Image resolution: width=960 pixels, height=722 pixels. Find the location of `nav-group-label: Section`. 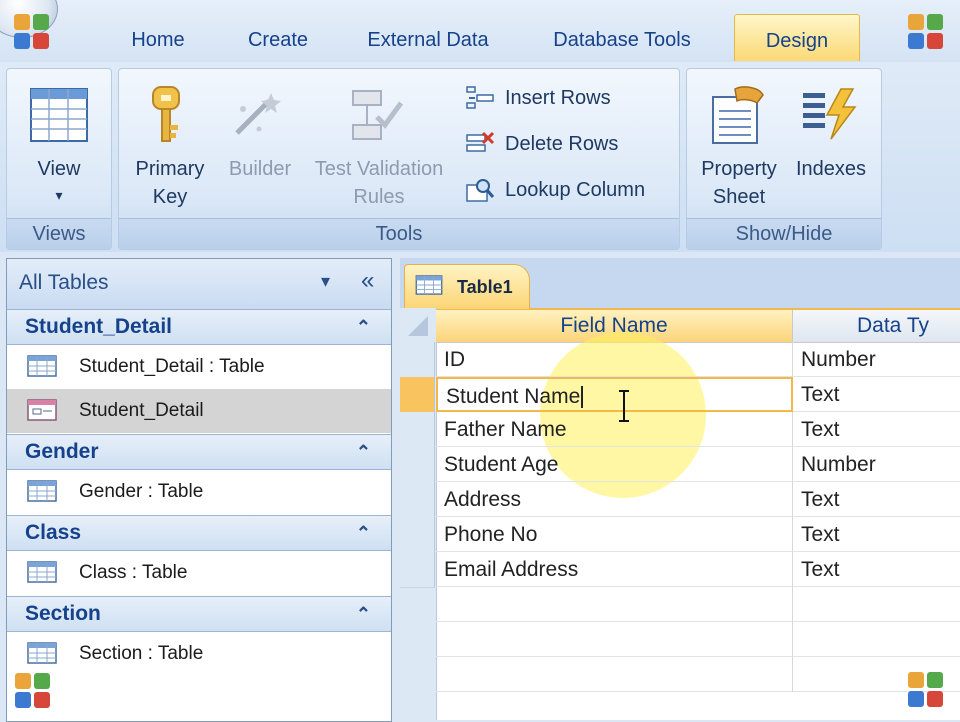

nav-group-label: Section is located at coordinates (63, 613).